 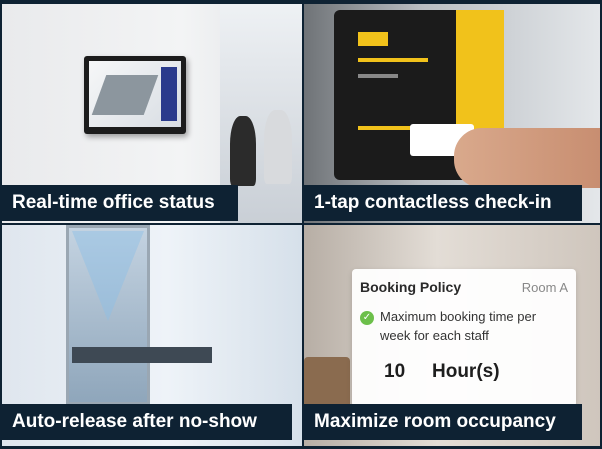 I want to click on tile-caption: Maximize room occupancy, so click(x=443, y=422).